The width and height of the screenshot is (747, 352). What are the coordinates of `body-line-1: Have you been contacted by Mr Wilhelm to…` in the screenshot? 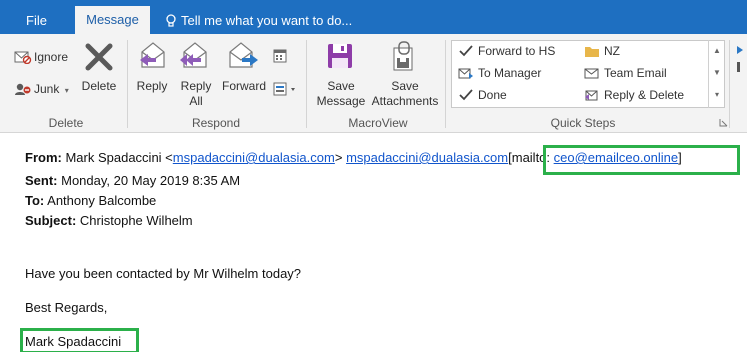 It's located at (163, 273).